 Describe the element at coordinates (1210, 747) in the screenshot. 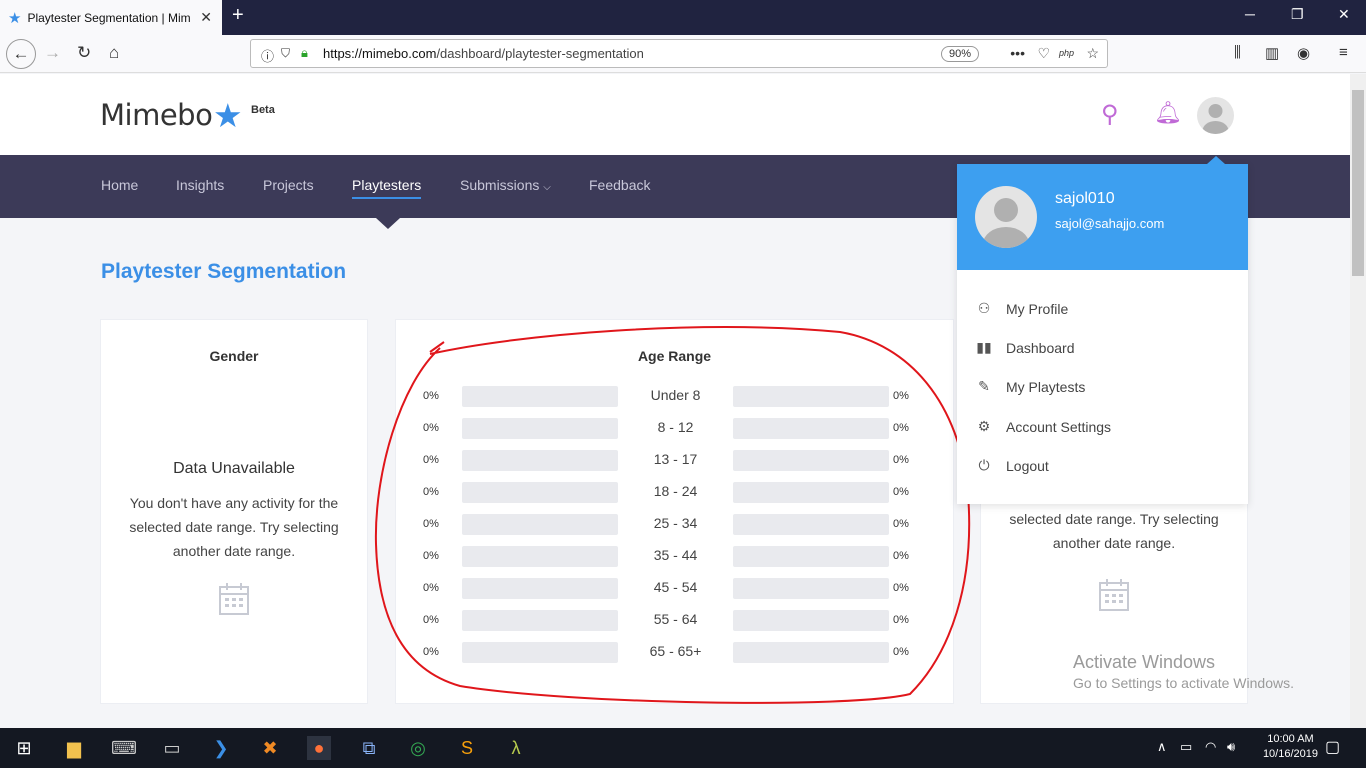

I see `wifi-icon: ◠` at that location.